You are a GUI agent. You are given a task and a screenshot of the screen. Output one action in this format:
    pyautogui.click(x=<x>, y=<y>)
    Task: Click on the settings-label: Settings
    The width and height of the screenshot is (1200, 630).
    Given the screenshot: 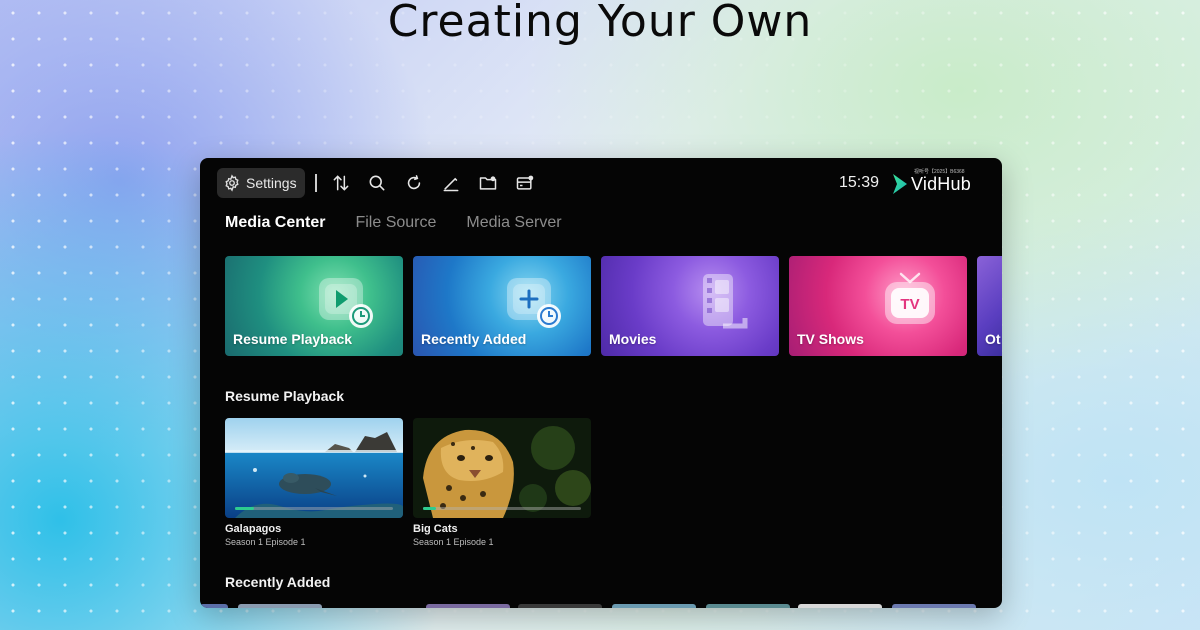 What is the action you would take?
    pyautogui.click(x=271, y=183)
    